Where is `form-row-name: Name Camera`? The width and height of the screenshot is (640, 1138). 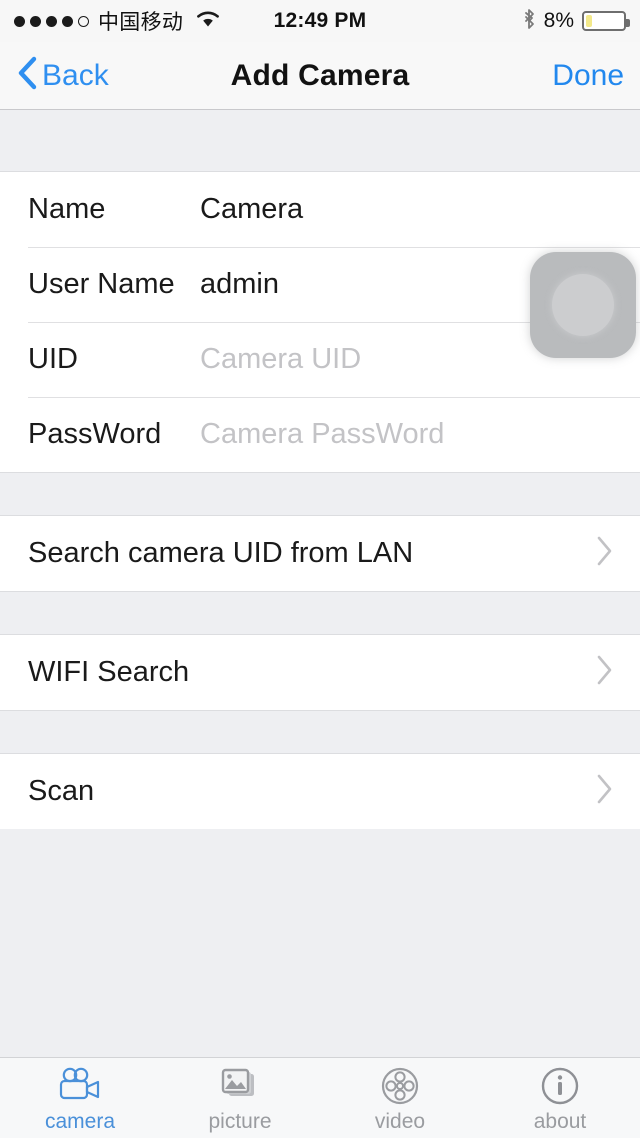 form-row-name: Name Camera is located at coordinates (320, 209).